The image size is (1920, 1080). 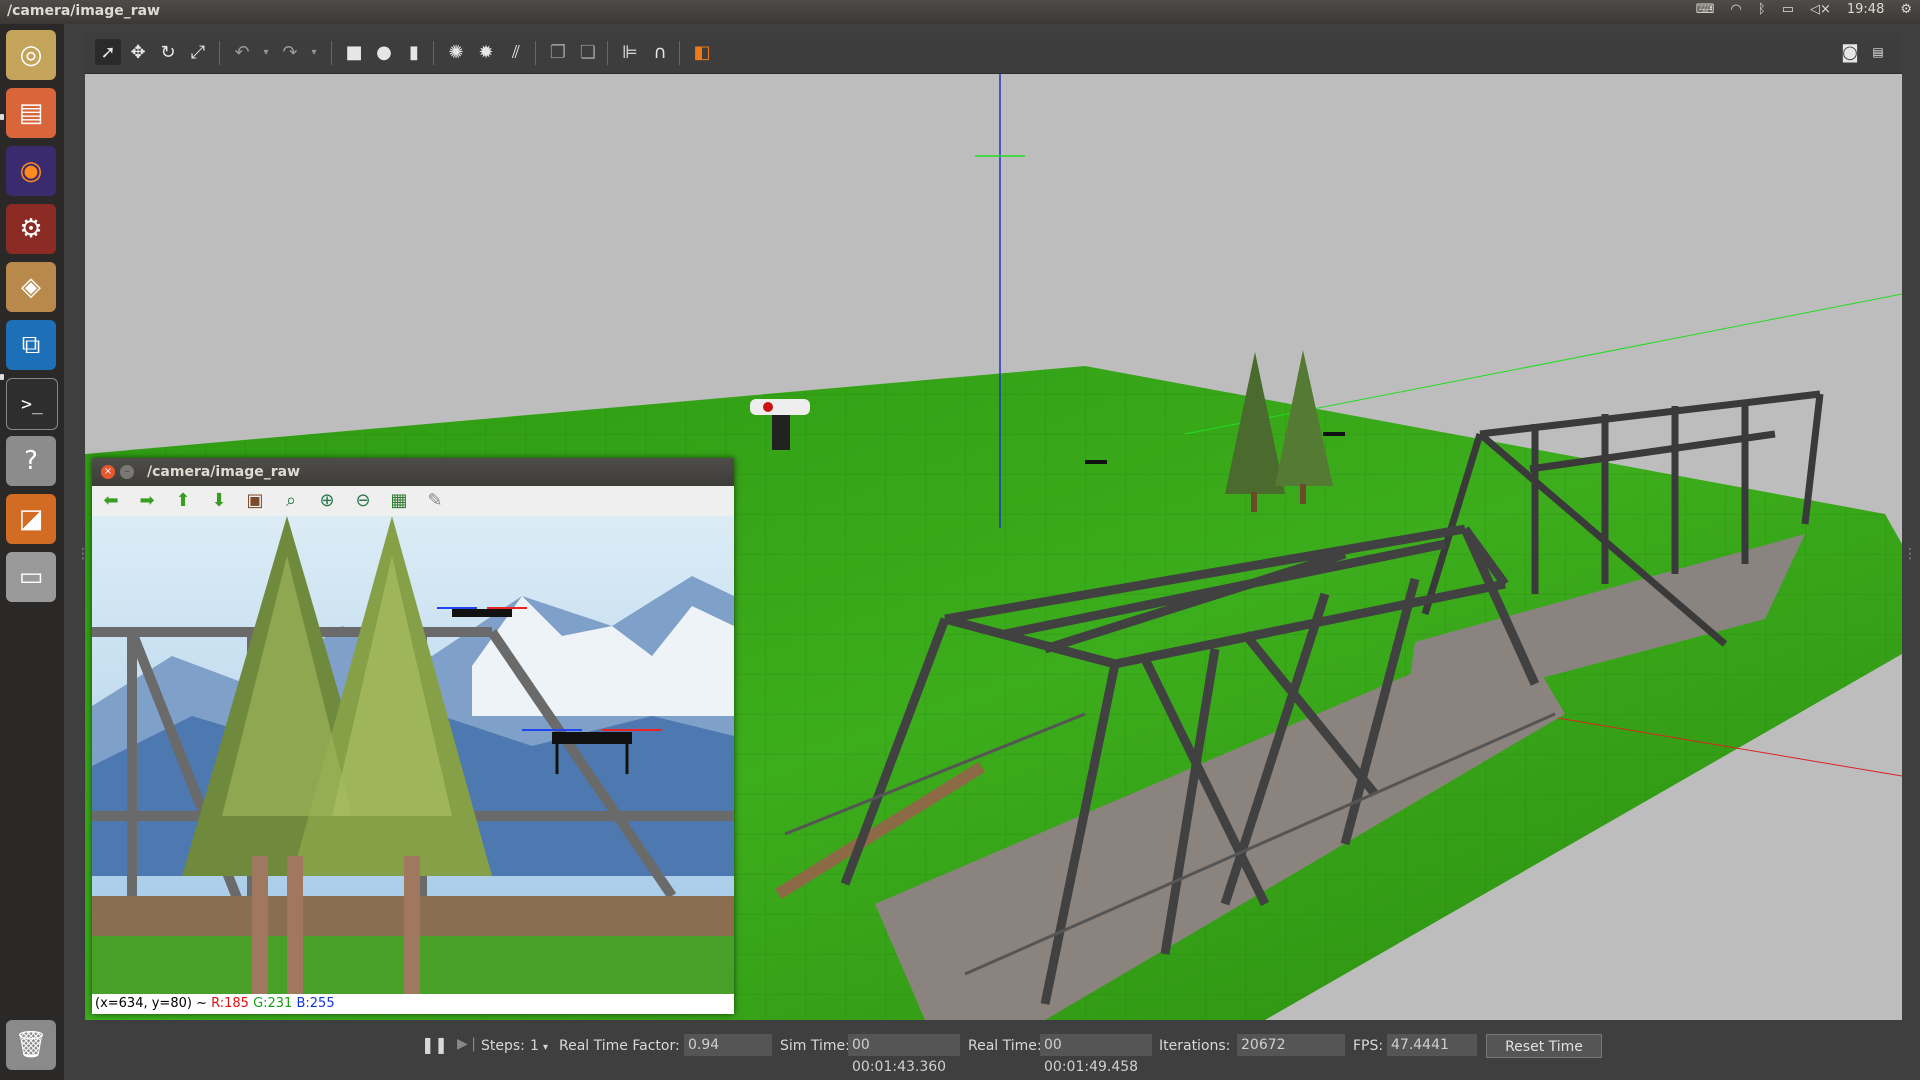 I want to click on minimize-icon: –, so click(x=127, y=472).